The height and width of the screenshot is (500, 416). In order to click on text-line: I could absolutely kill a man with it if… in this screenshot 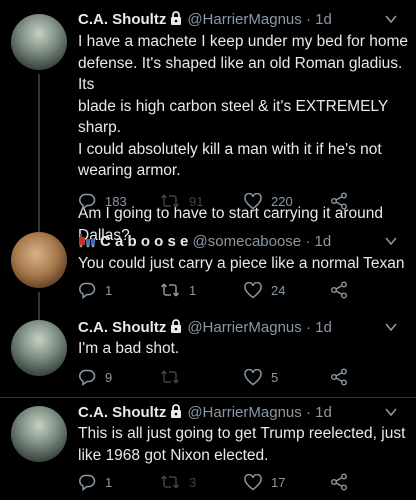, I will do `click(230, 149)`.